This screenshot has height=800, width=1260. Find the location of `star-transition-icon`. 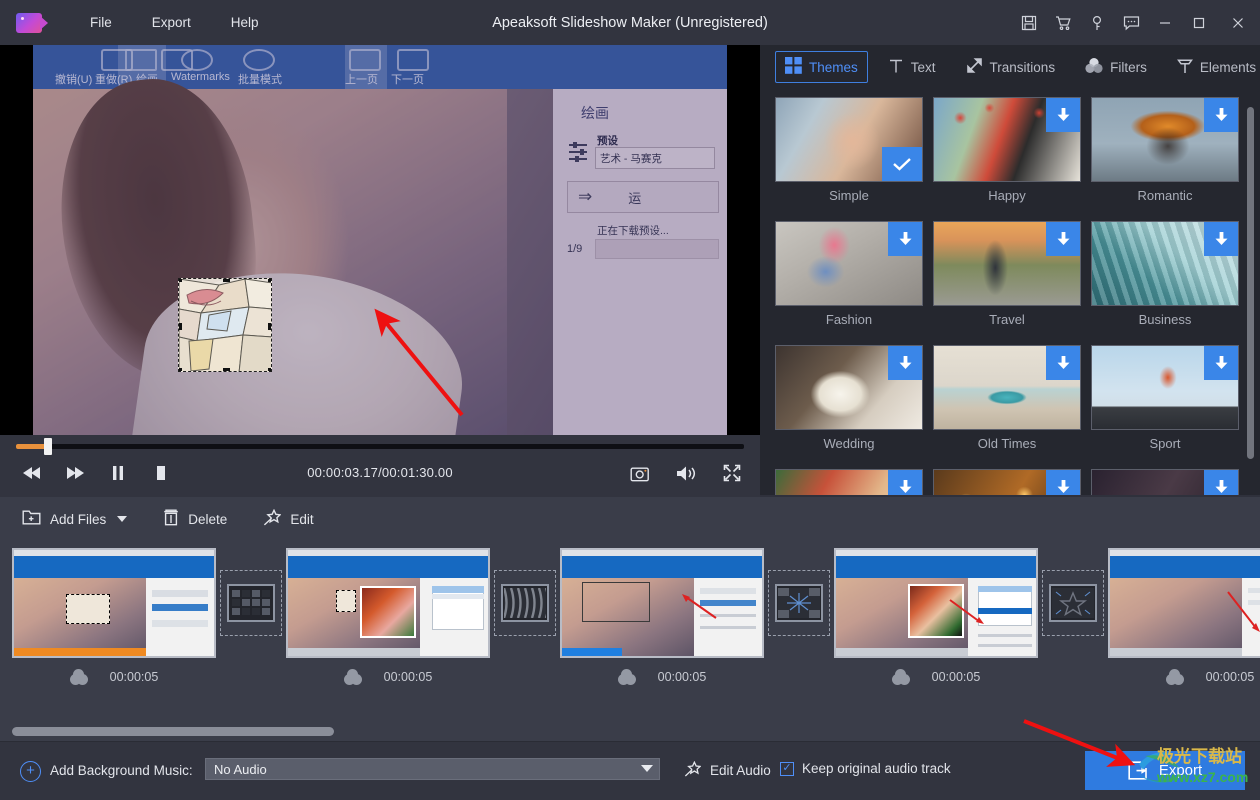

star-transition-icon is located at coordinates (1073, 603).